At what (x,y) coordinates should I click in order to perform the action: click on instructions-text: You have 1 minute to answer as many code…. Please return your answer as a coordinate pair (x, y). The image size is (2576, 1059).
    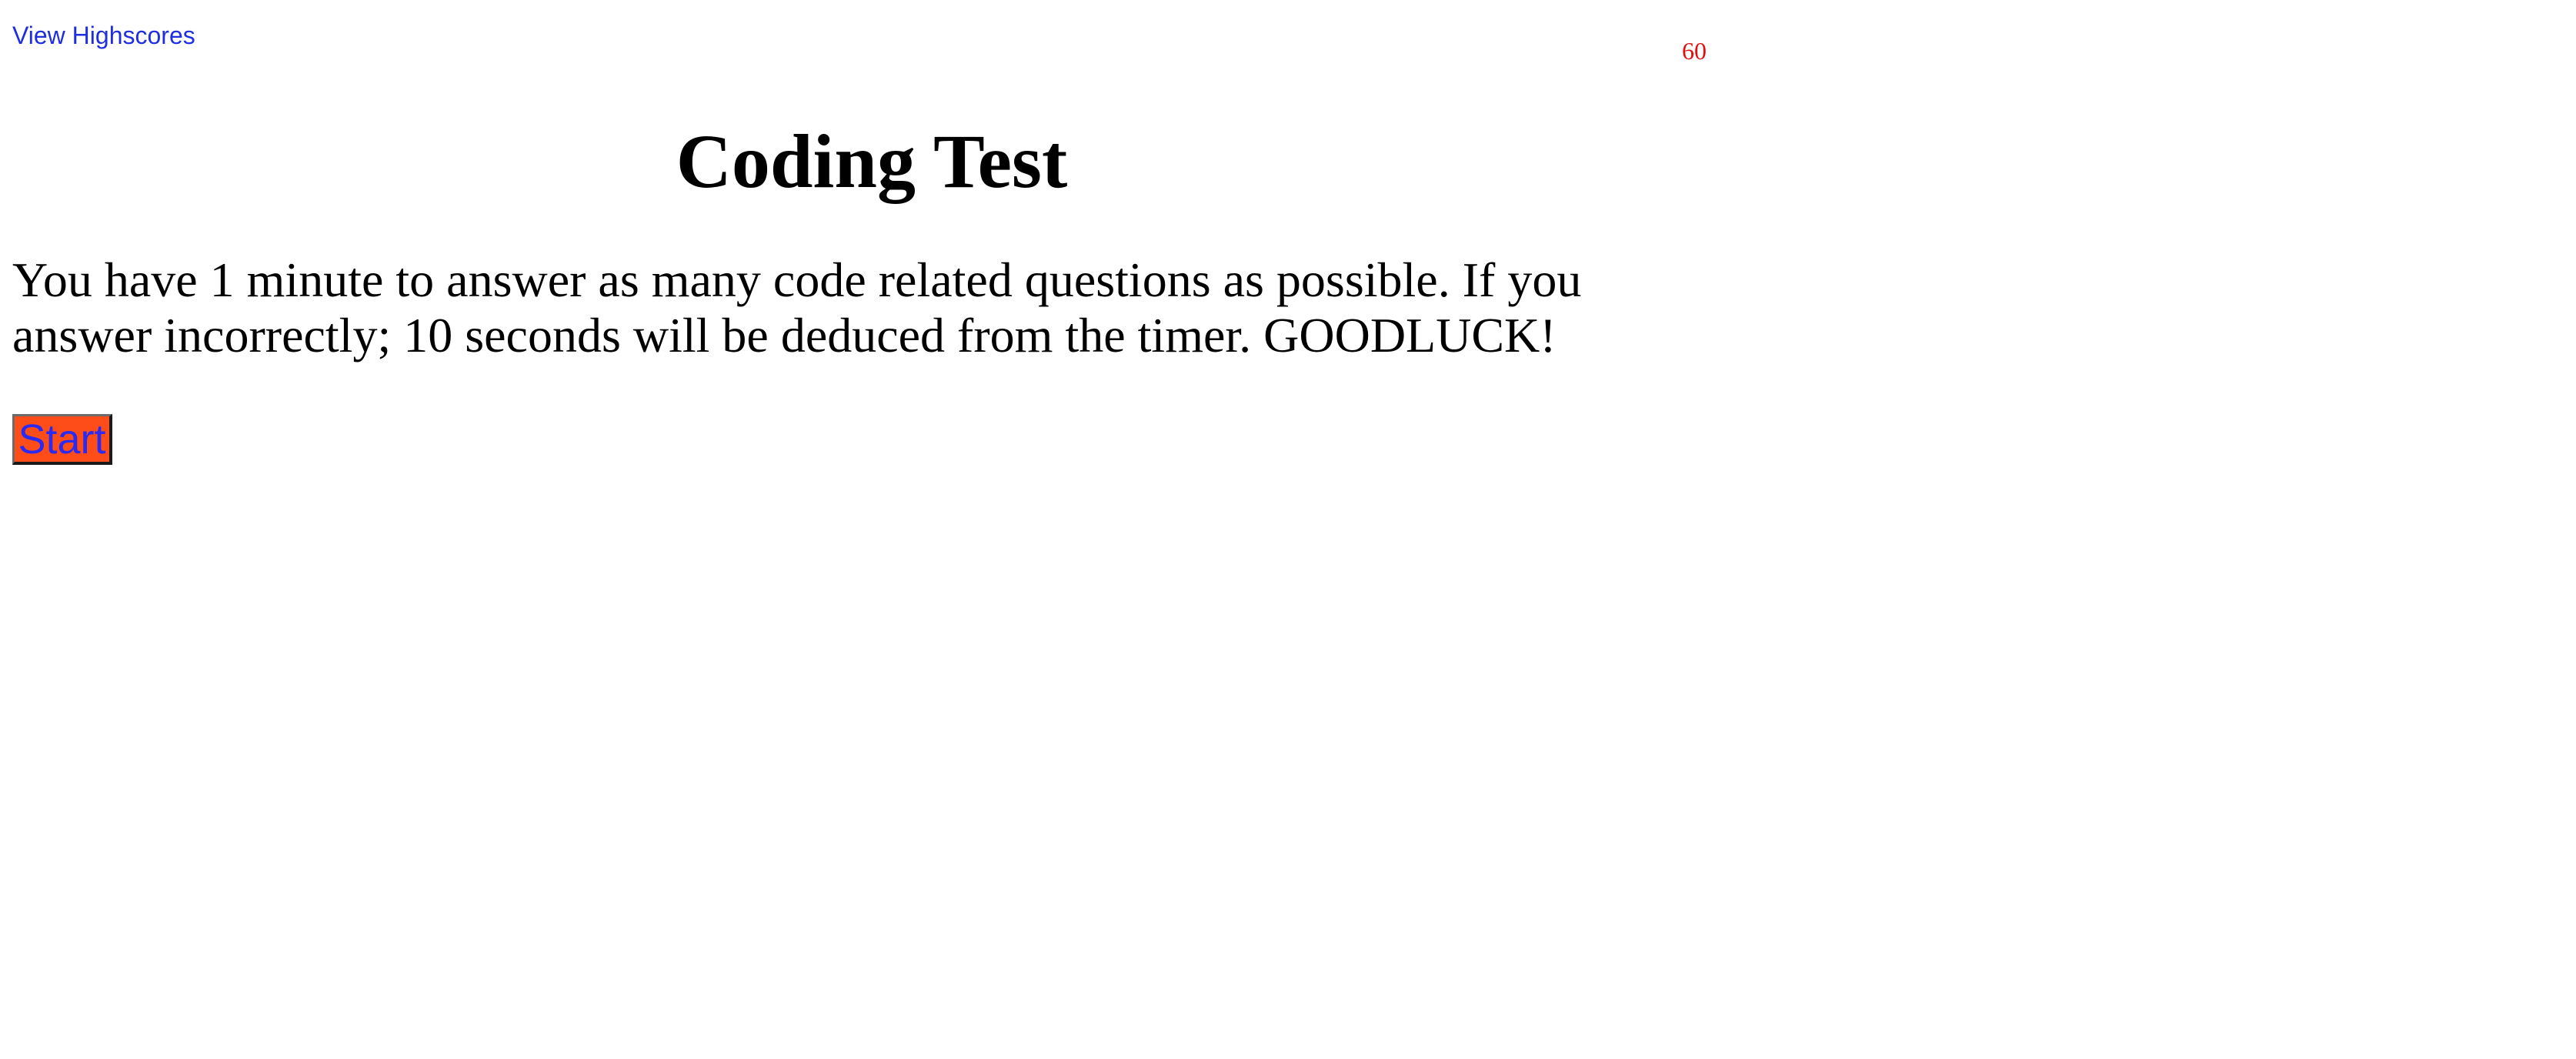
    Looking at the image, I should click on (797, 307).